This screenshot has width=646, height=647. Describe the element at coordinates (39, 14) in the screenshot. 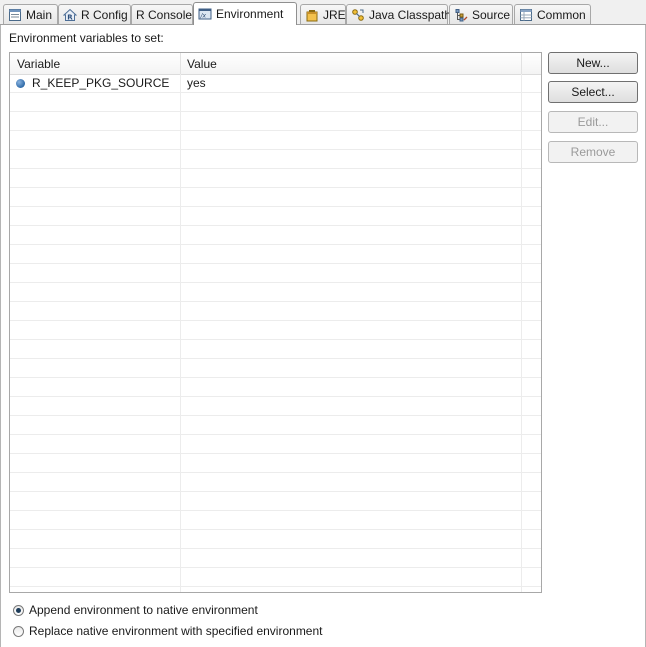

I see `tab-label: Main` at that location.